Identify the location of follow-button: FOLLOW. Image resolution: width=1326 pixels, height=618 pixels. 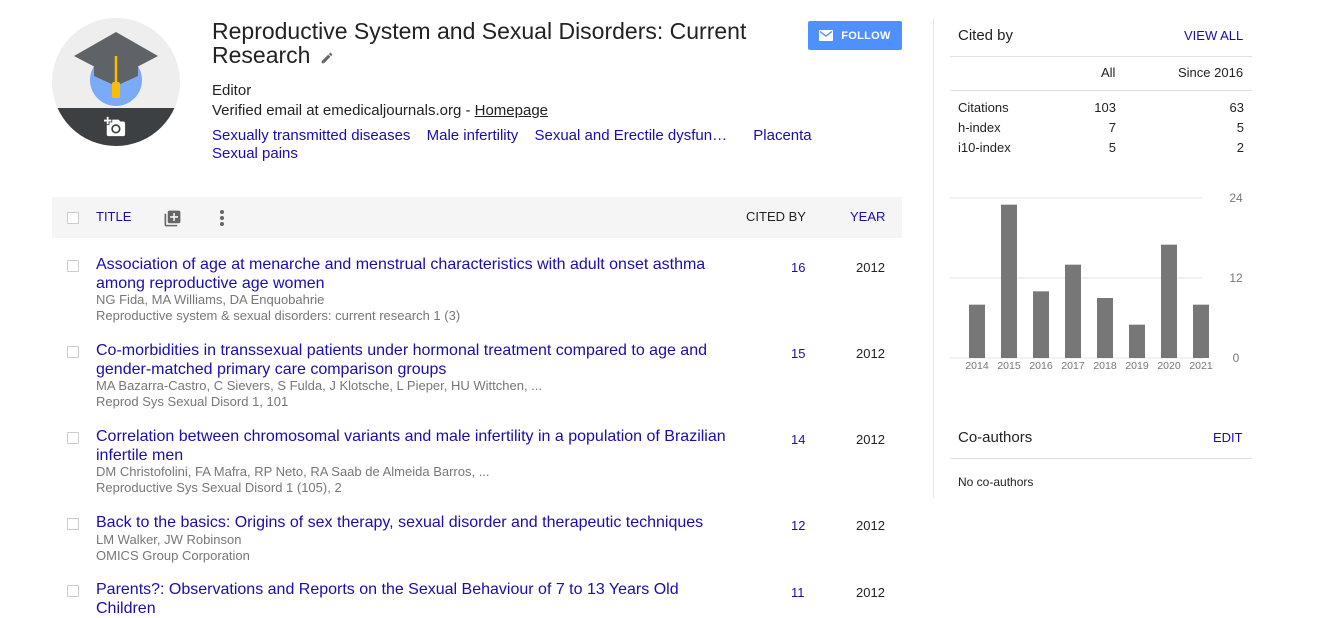
(855, 35).